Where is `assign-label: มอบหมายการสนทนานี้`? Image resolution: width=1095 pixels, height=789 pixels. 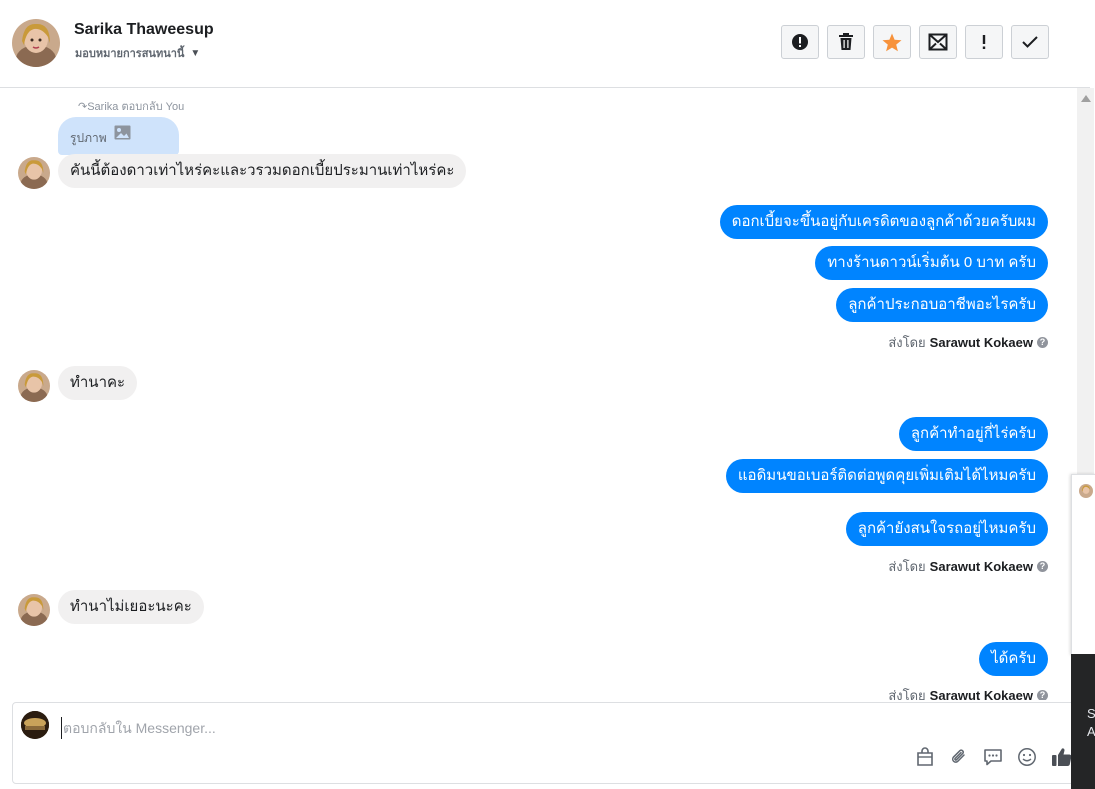 assign-label: มอบหมายการสนทนานี้ is located at coordinates (130, 54).